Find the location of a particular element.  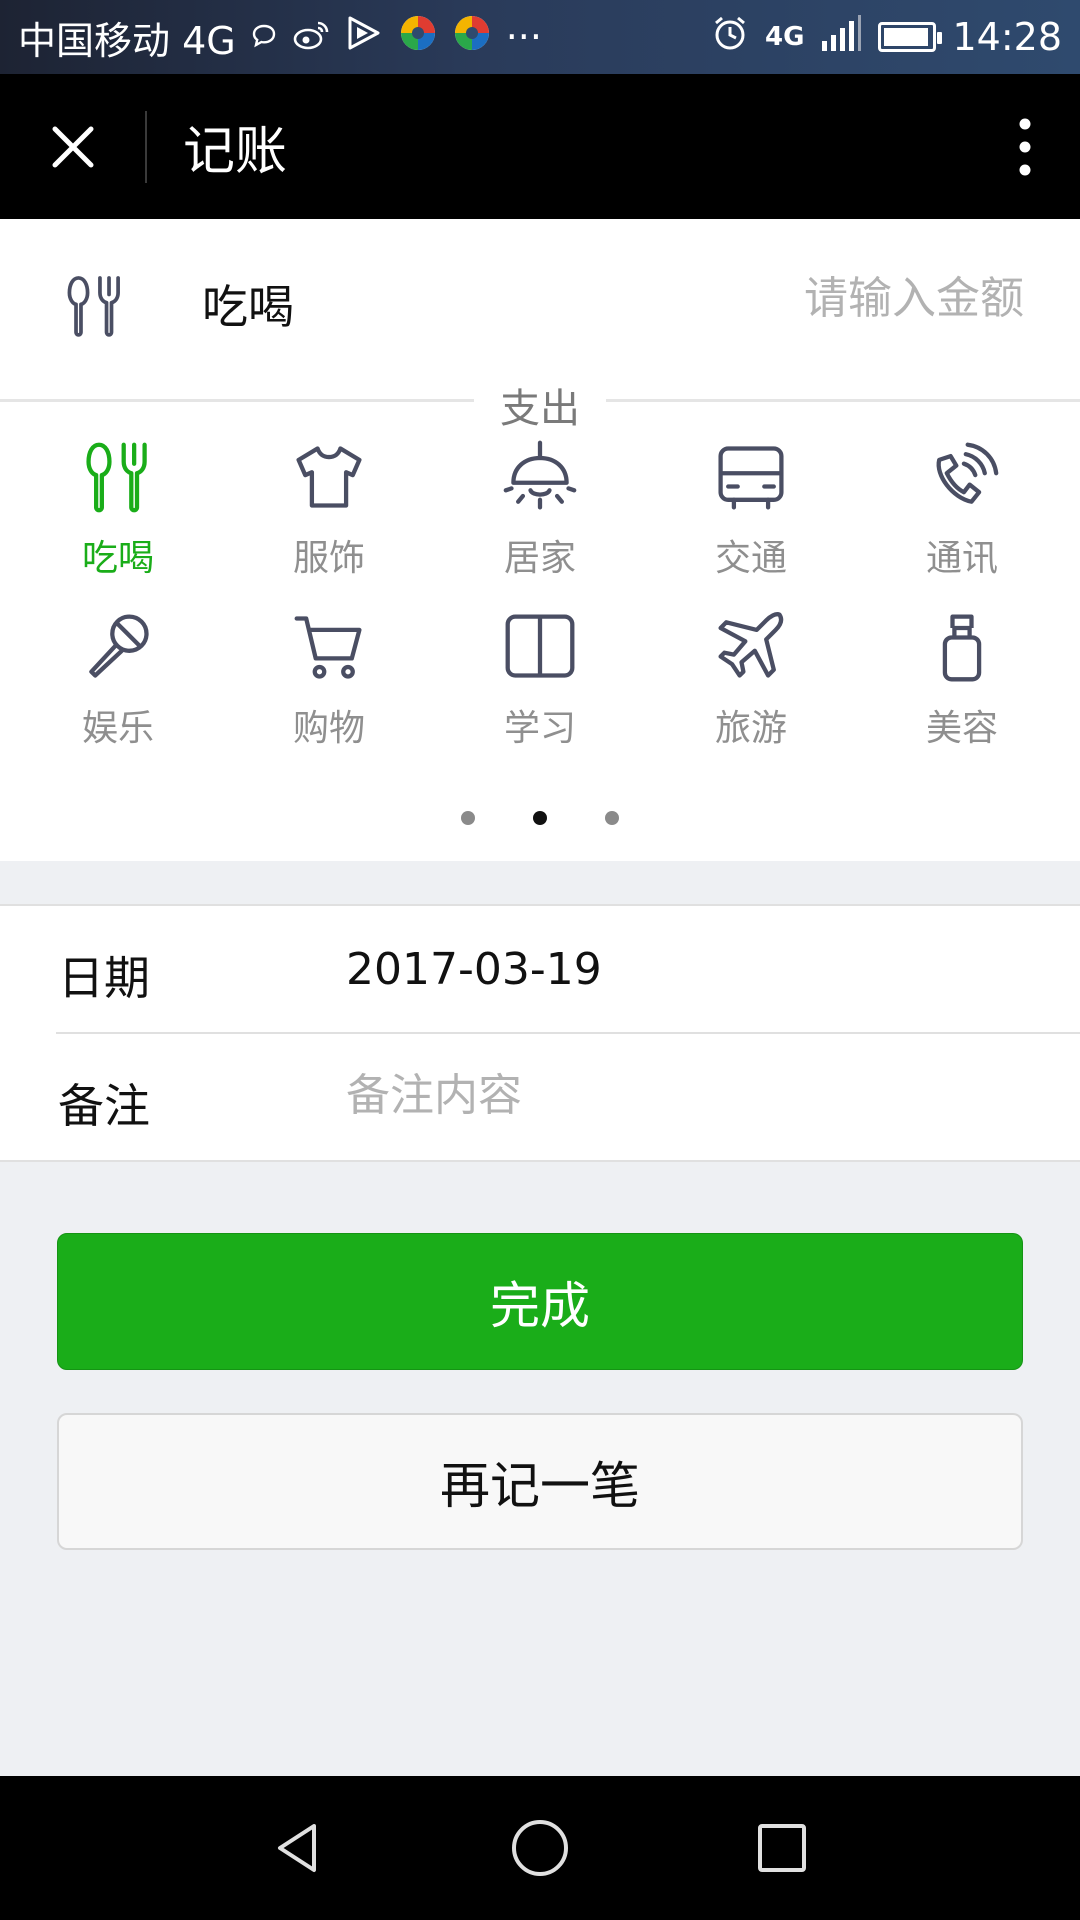

close-button is located at coordinates (72, 146).